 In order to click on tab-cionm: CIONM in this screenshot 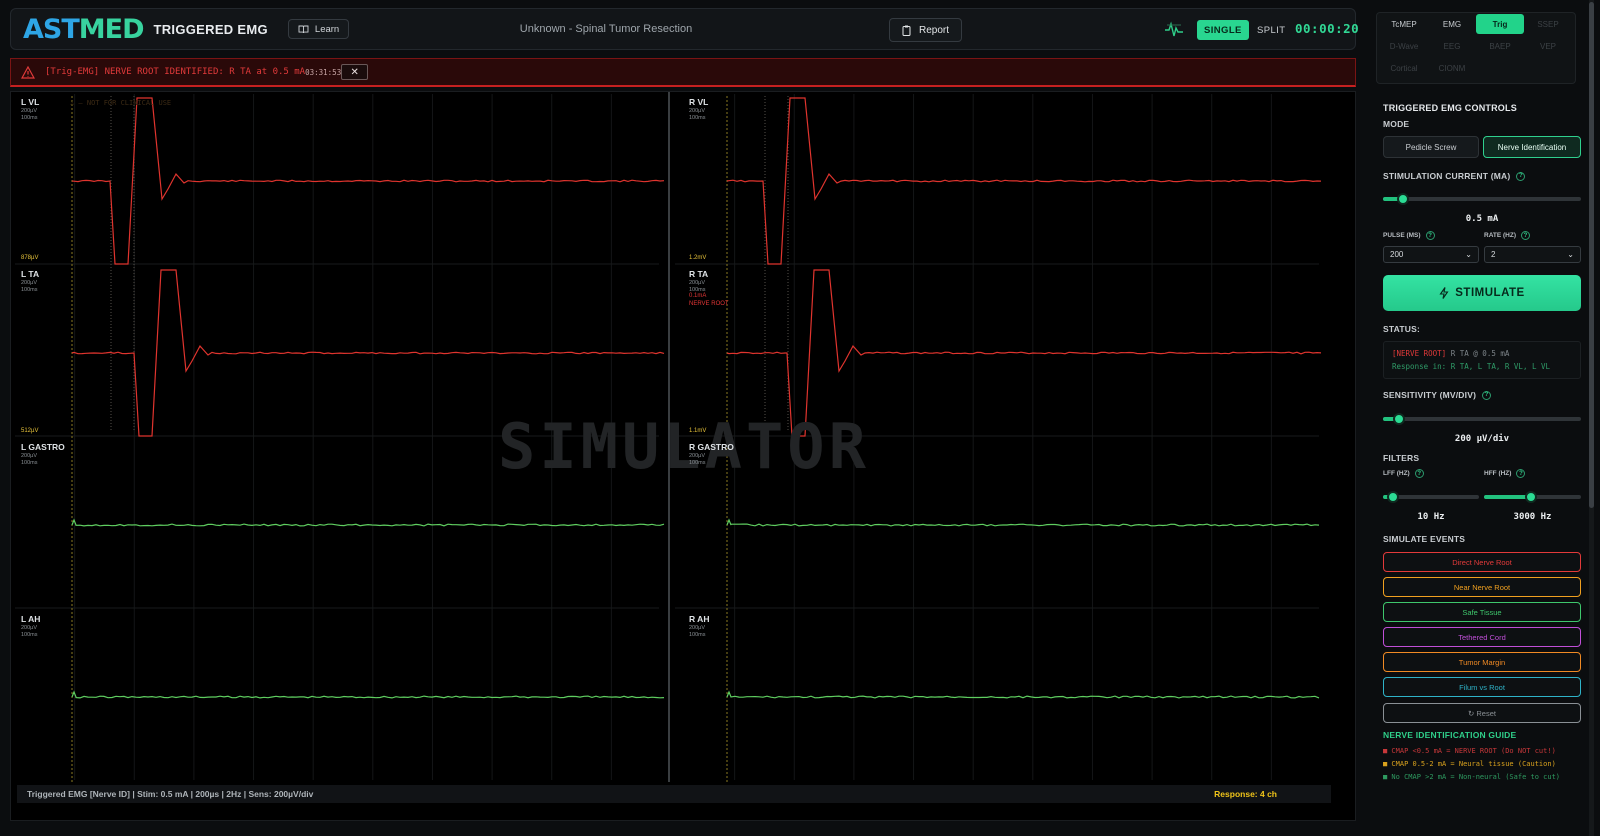, I will do `click(1452, 68)`.